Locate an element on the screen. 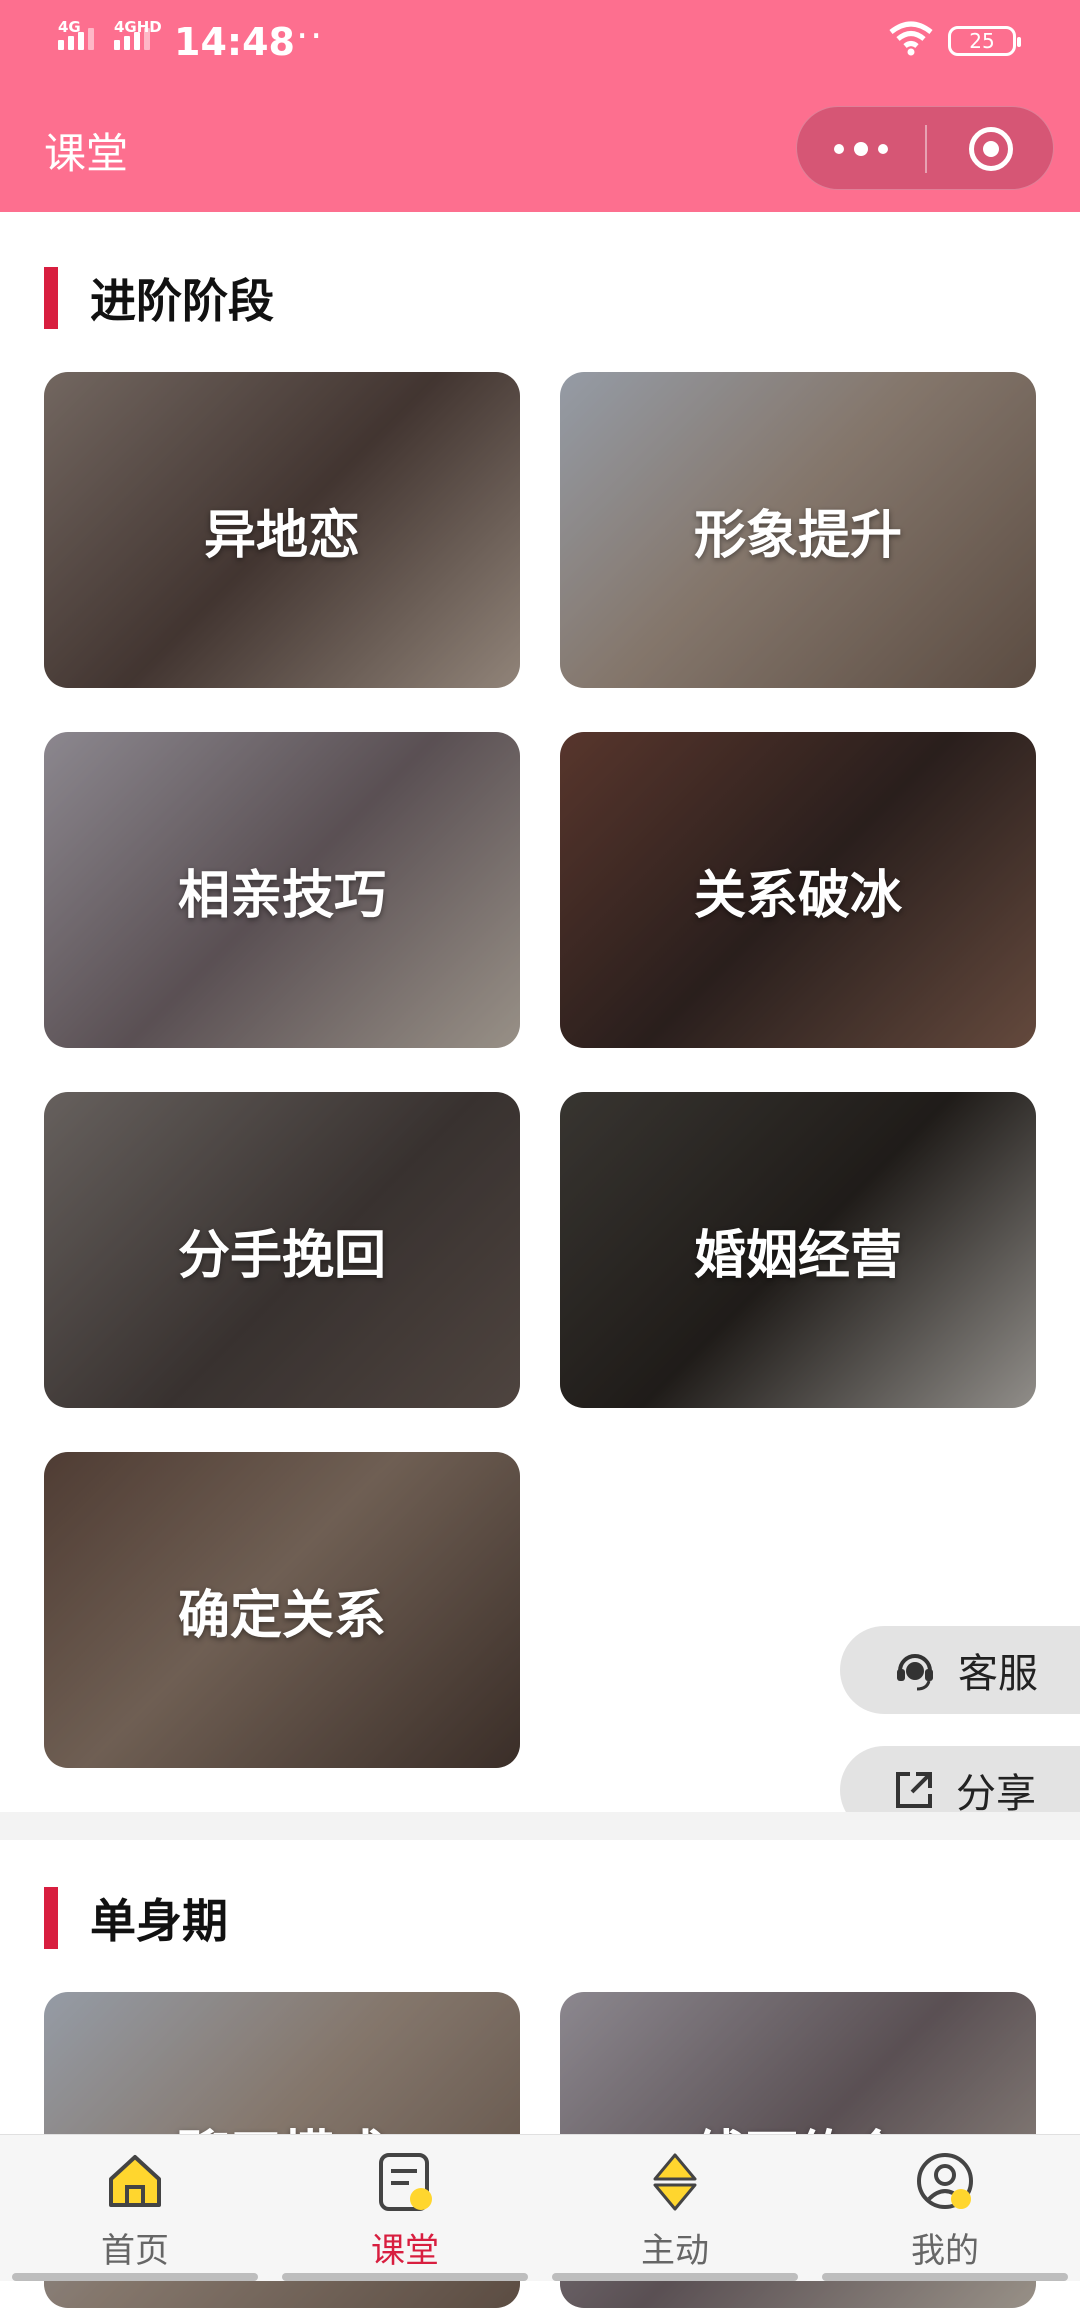 This screenshot has width=1080, height=2308. target-icon is located at coordinates (991, 149).